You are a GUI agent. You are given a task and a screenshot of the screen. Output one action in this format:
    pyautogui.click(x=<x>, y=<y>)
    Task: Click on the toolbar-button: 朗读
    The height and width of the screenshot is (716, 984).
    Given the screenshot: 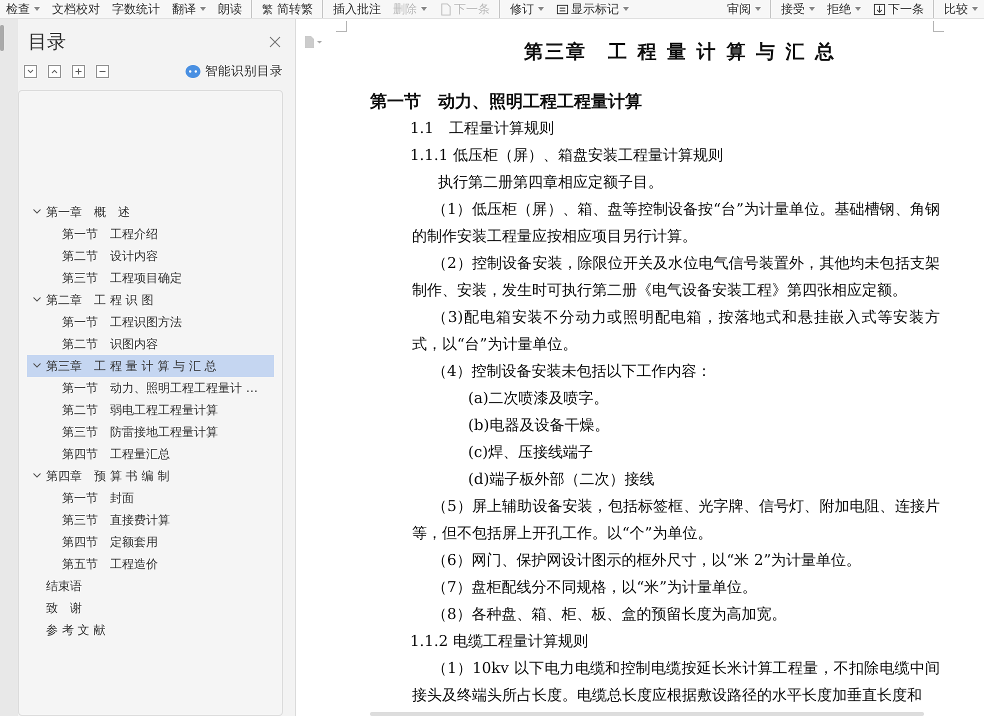 What is the action you would take?
    pyautogui.click(x=232, y=9)
    